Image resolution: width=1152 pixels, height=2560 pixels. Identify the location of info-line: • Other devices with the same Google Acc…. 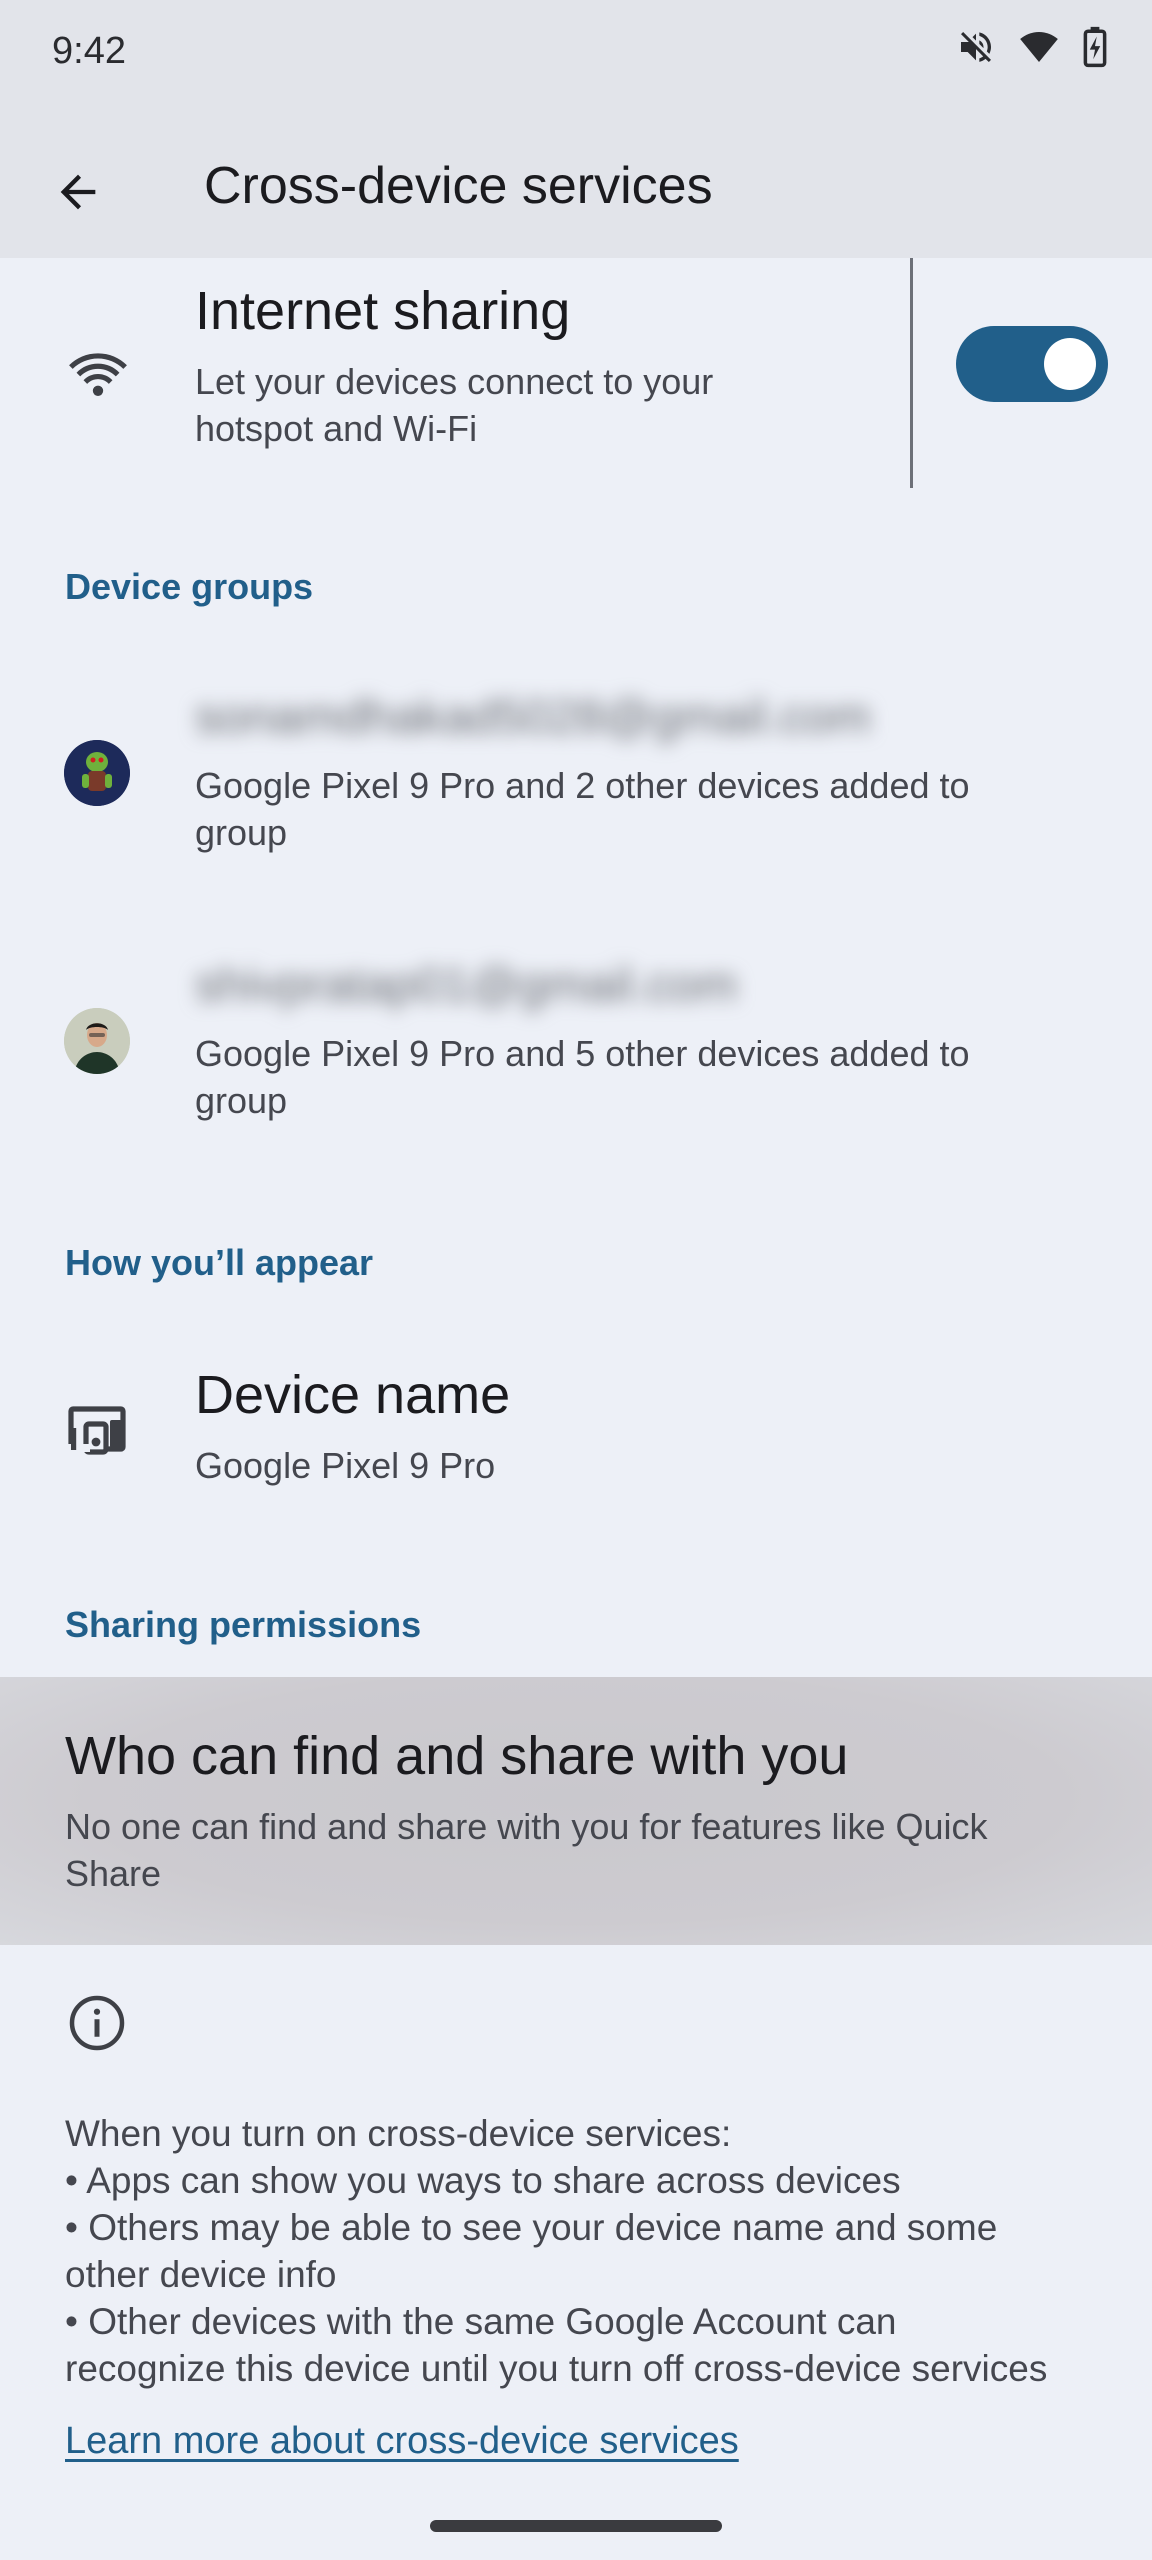
(481, 2321).